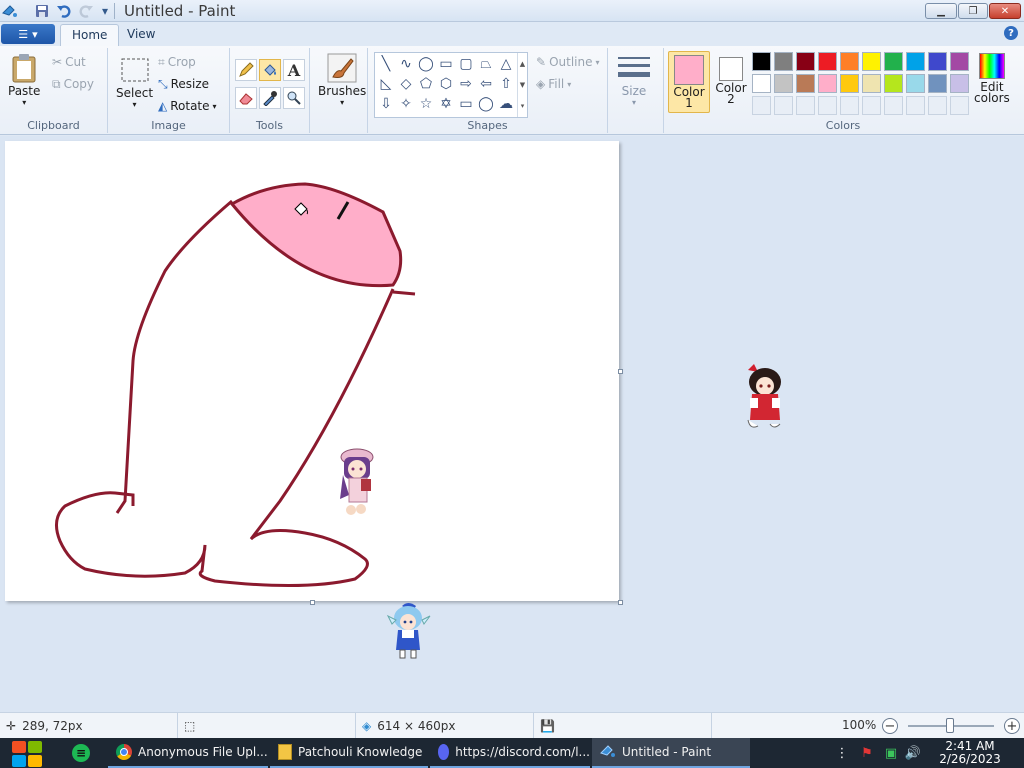 The image size is (1024, 768). Describe the element at coordinates (941, 11) in the screenshot. I see `minimize-button: ▁` at that location.